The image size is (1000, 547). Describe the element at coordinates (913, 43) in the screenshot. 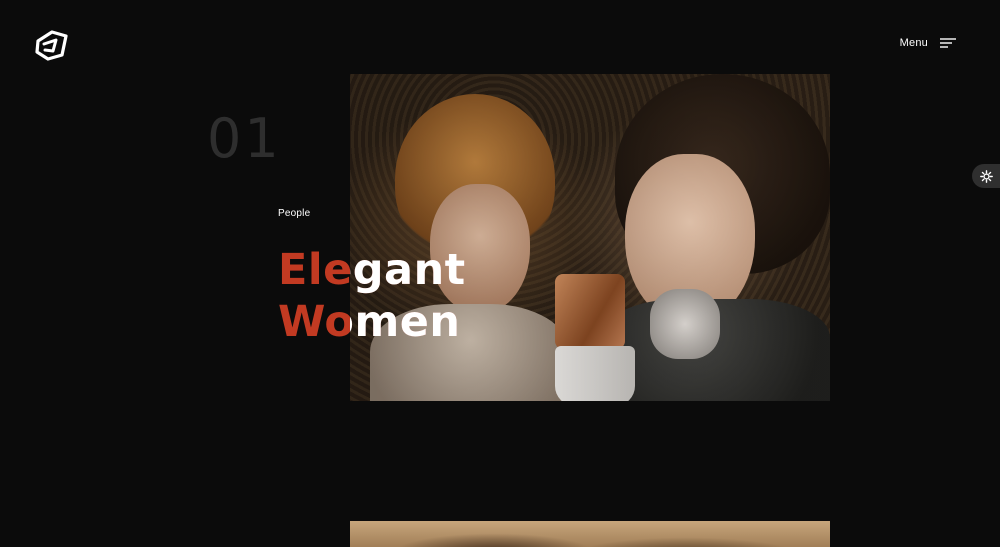

I see `menu-label: Menu` at that location.